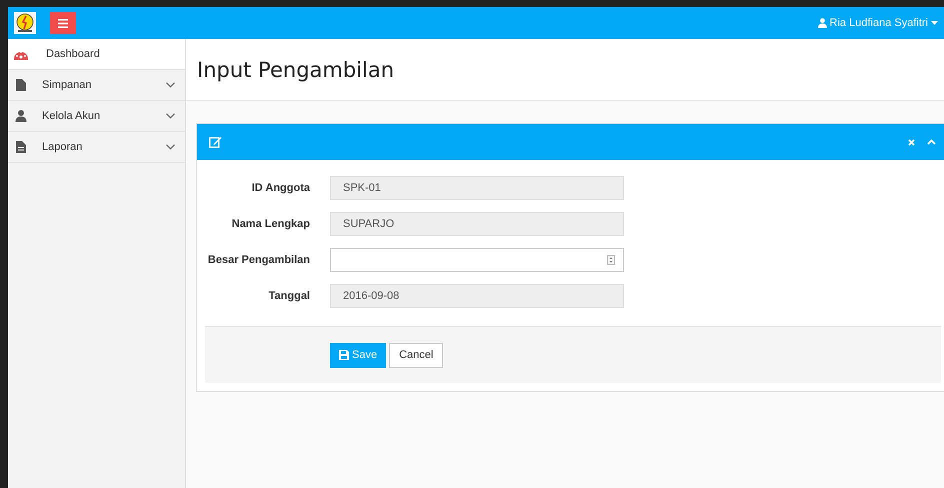  I want to click on menu-icon, so click(63, 23).